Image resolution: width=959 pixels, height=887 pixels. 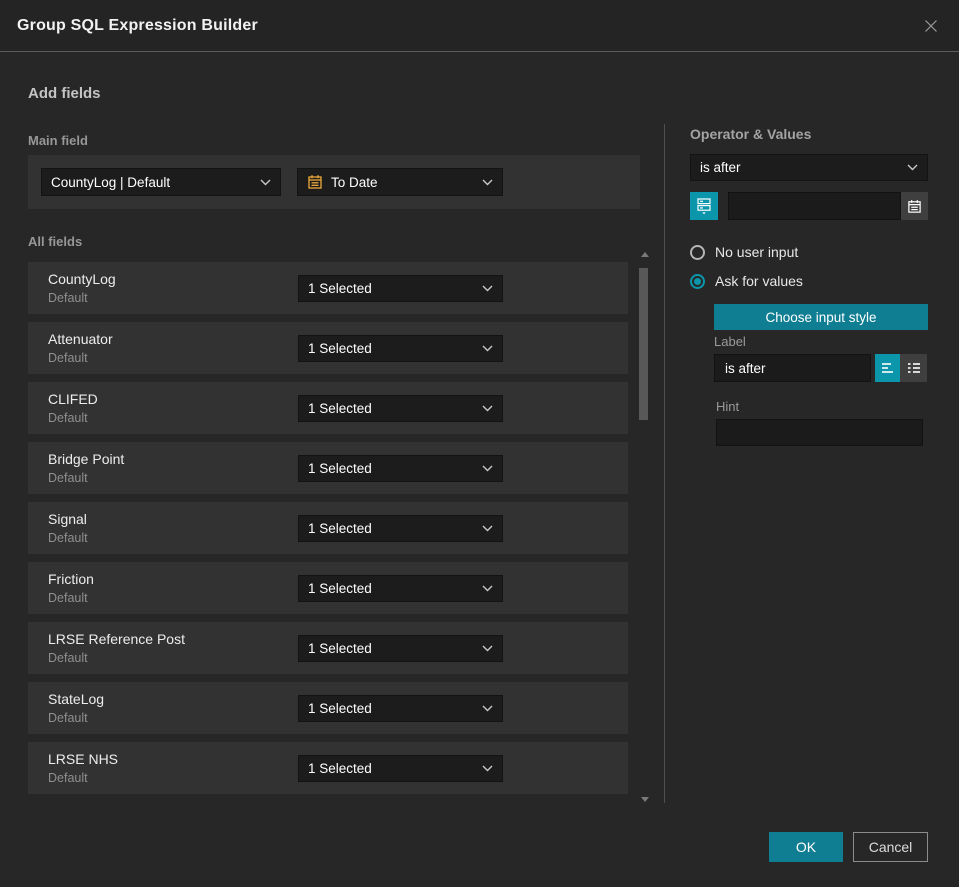 I want to click on align-left-icon, so click(x=887, y=368).